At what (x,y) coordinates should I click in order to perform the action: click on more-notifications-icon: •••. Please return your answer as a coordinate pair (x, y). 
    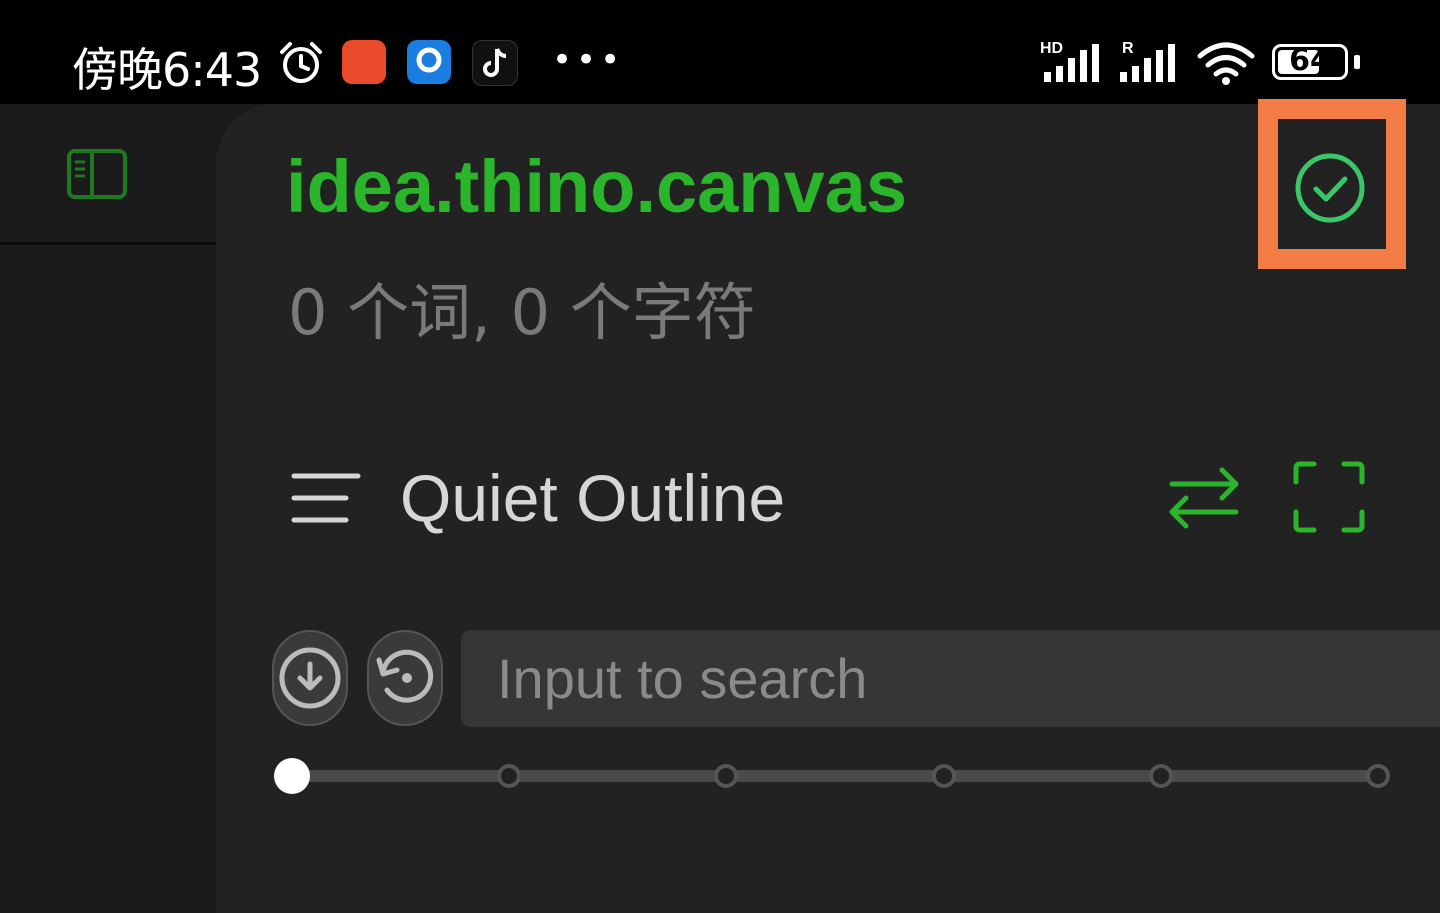
    Looking at the image, I should click on (588, 60).